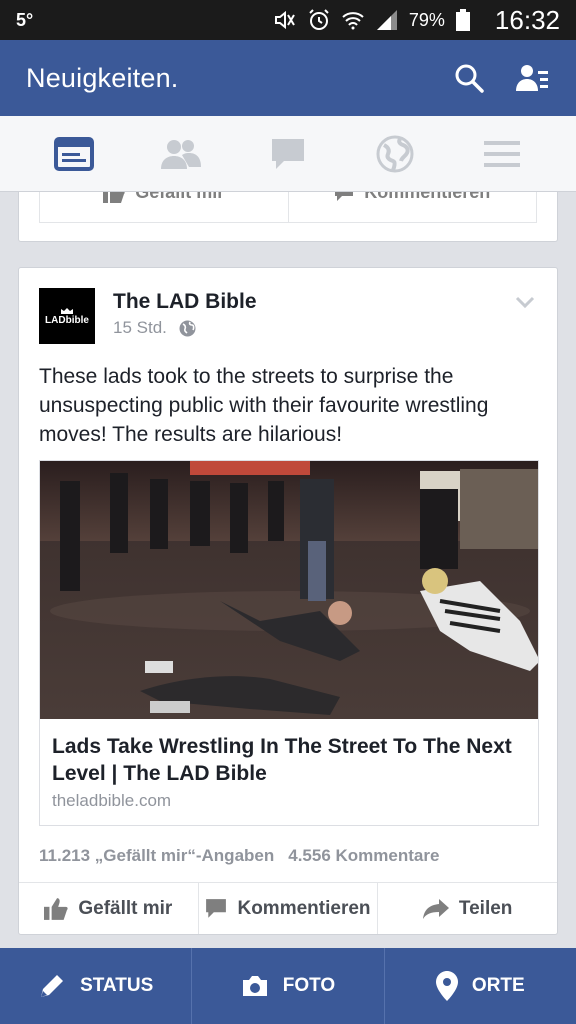  Describe the element at coordinates (527, 19) in the screenshot. I see `clock: 16:32` at that location.